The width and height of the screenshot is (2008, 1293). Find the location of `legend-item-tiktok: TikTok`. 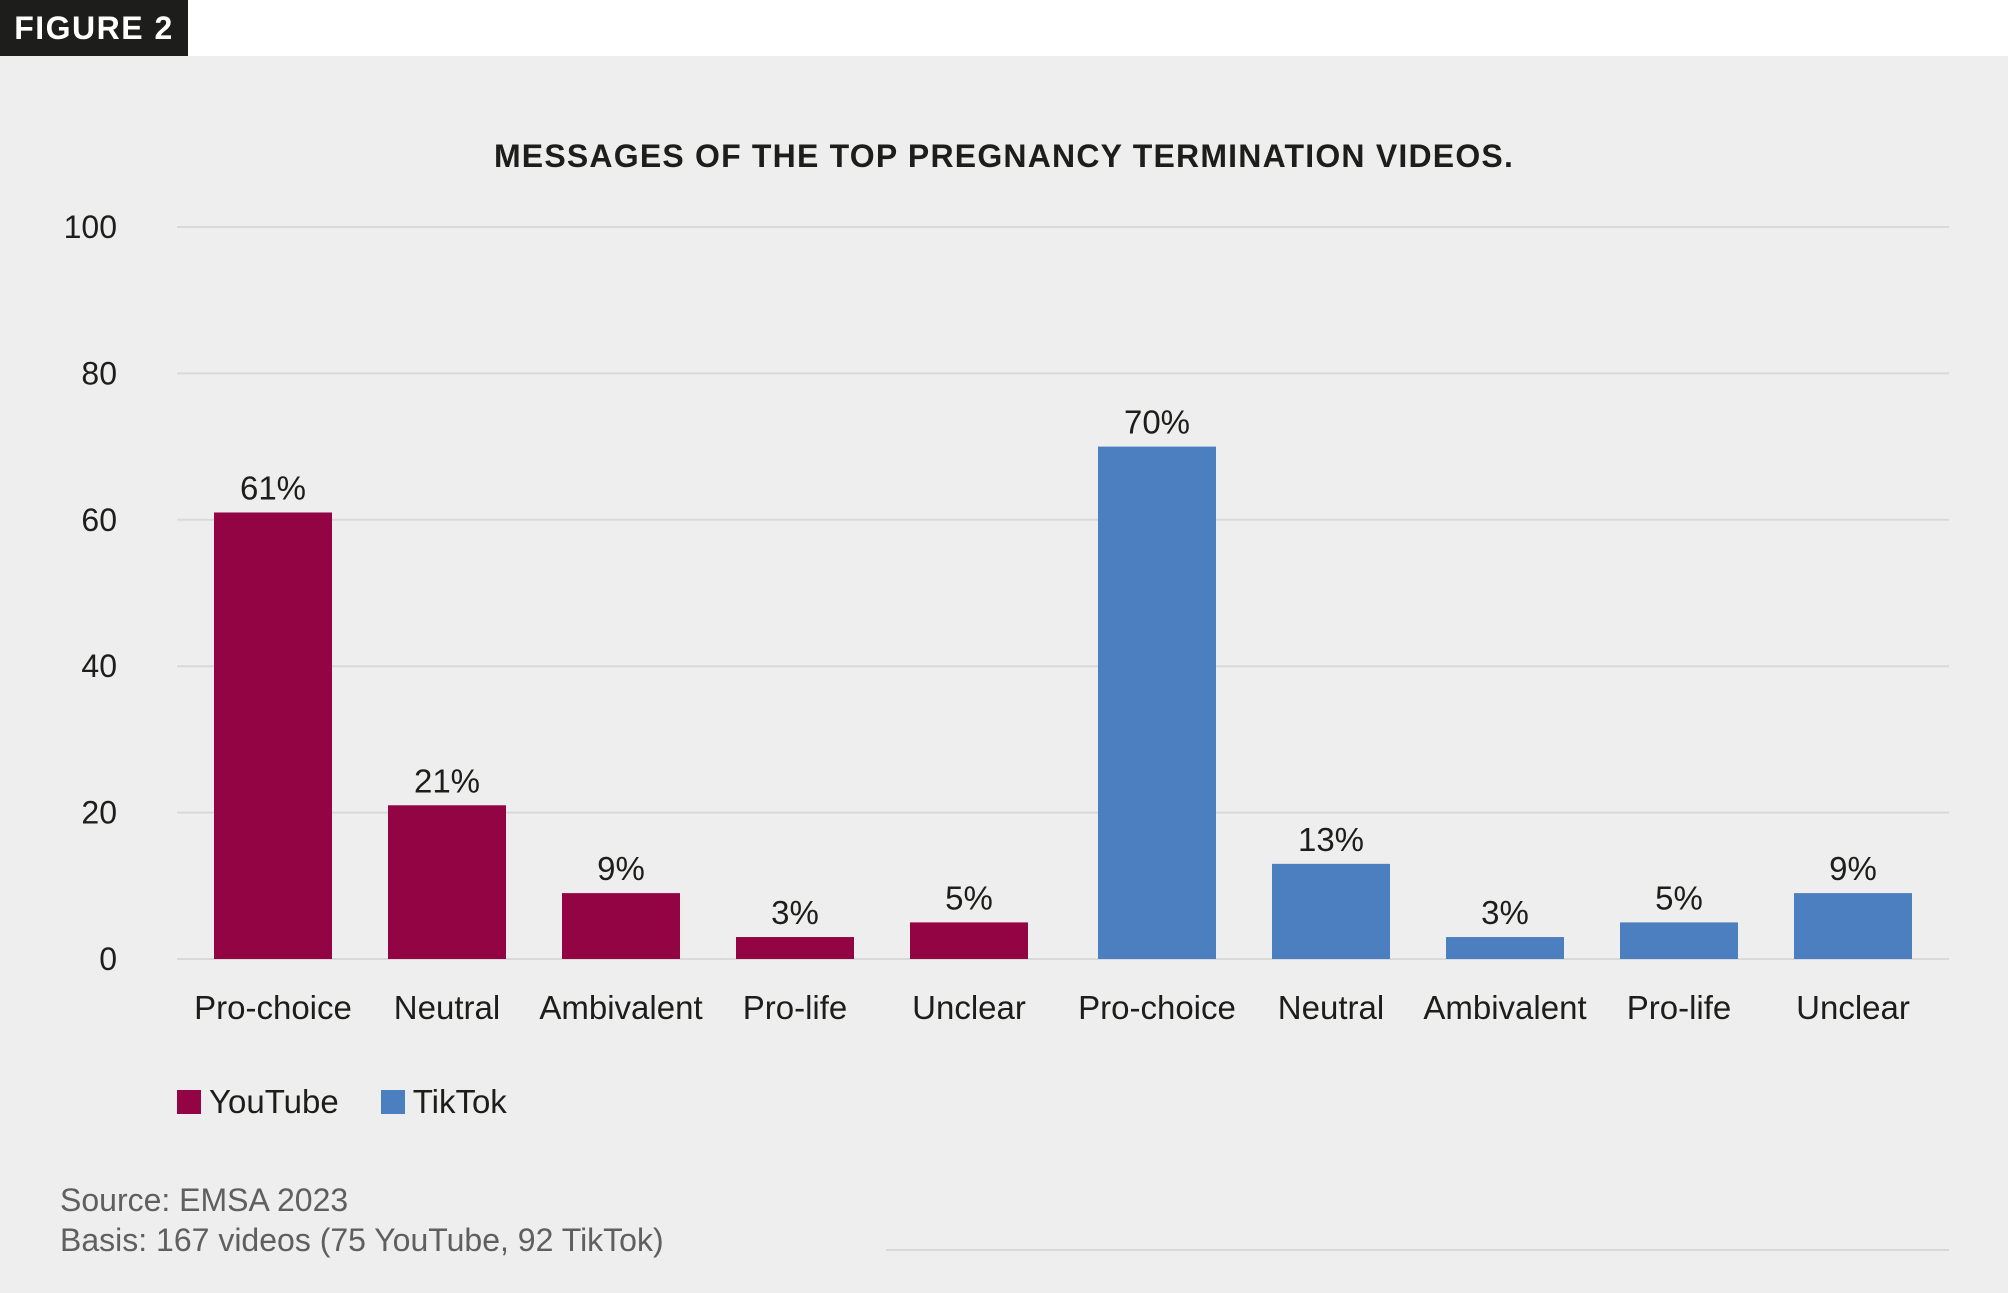

legend-item-tiktok: TikTok is located at coordinates (443, 1102).